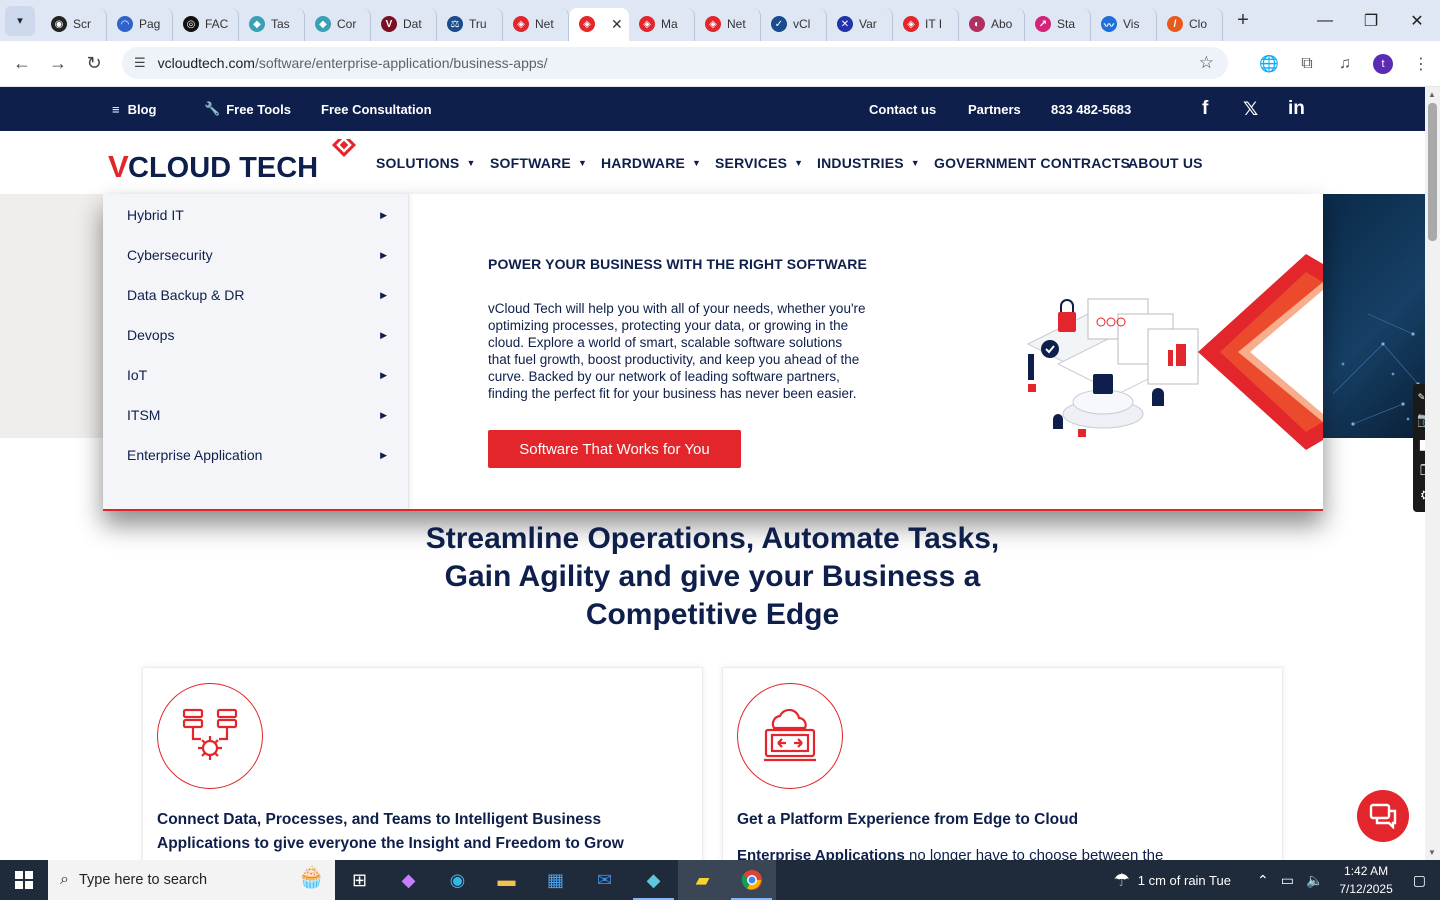 The width and height of the screenshot is (1440, 900). What do you see at coordinates (702, 880) in the screenshot?
I see `sticky-notes-icon: ▰` at bounding box center [702, 880].